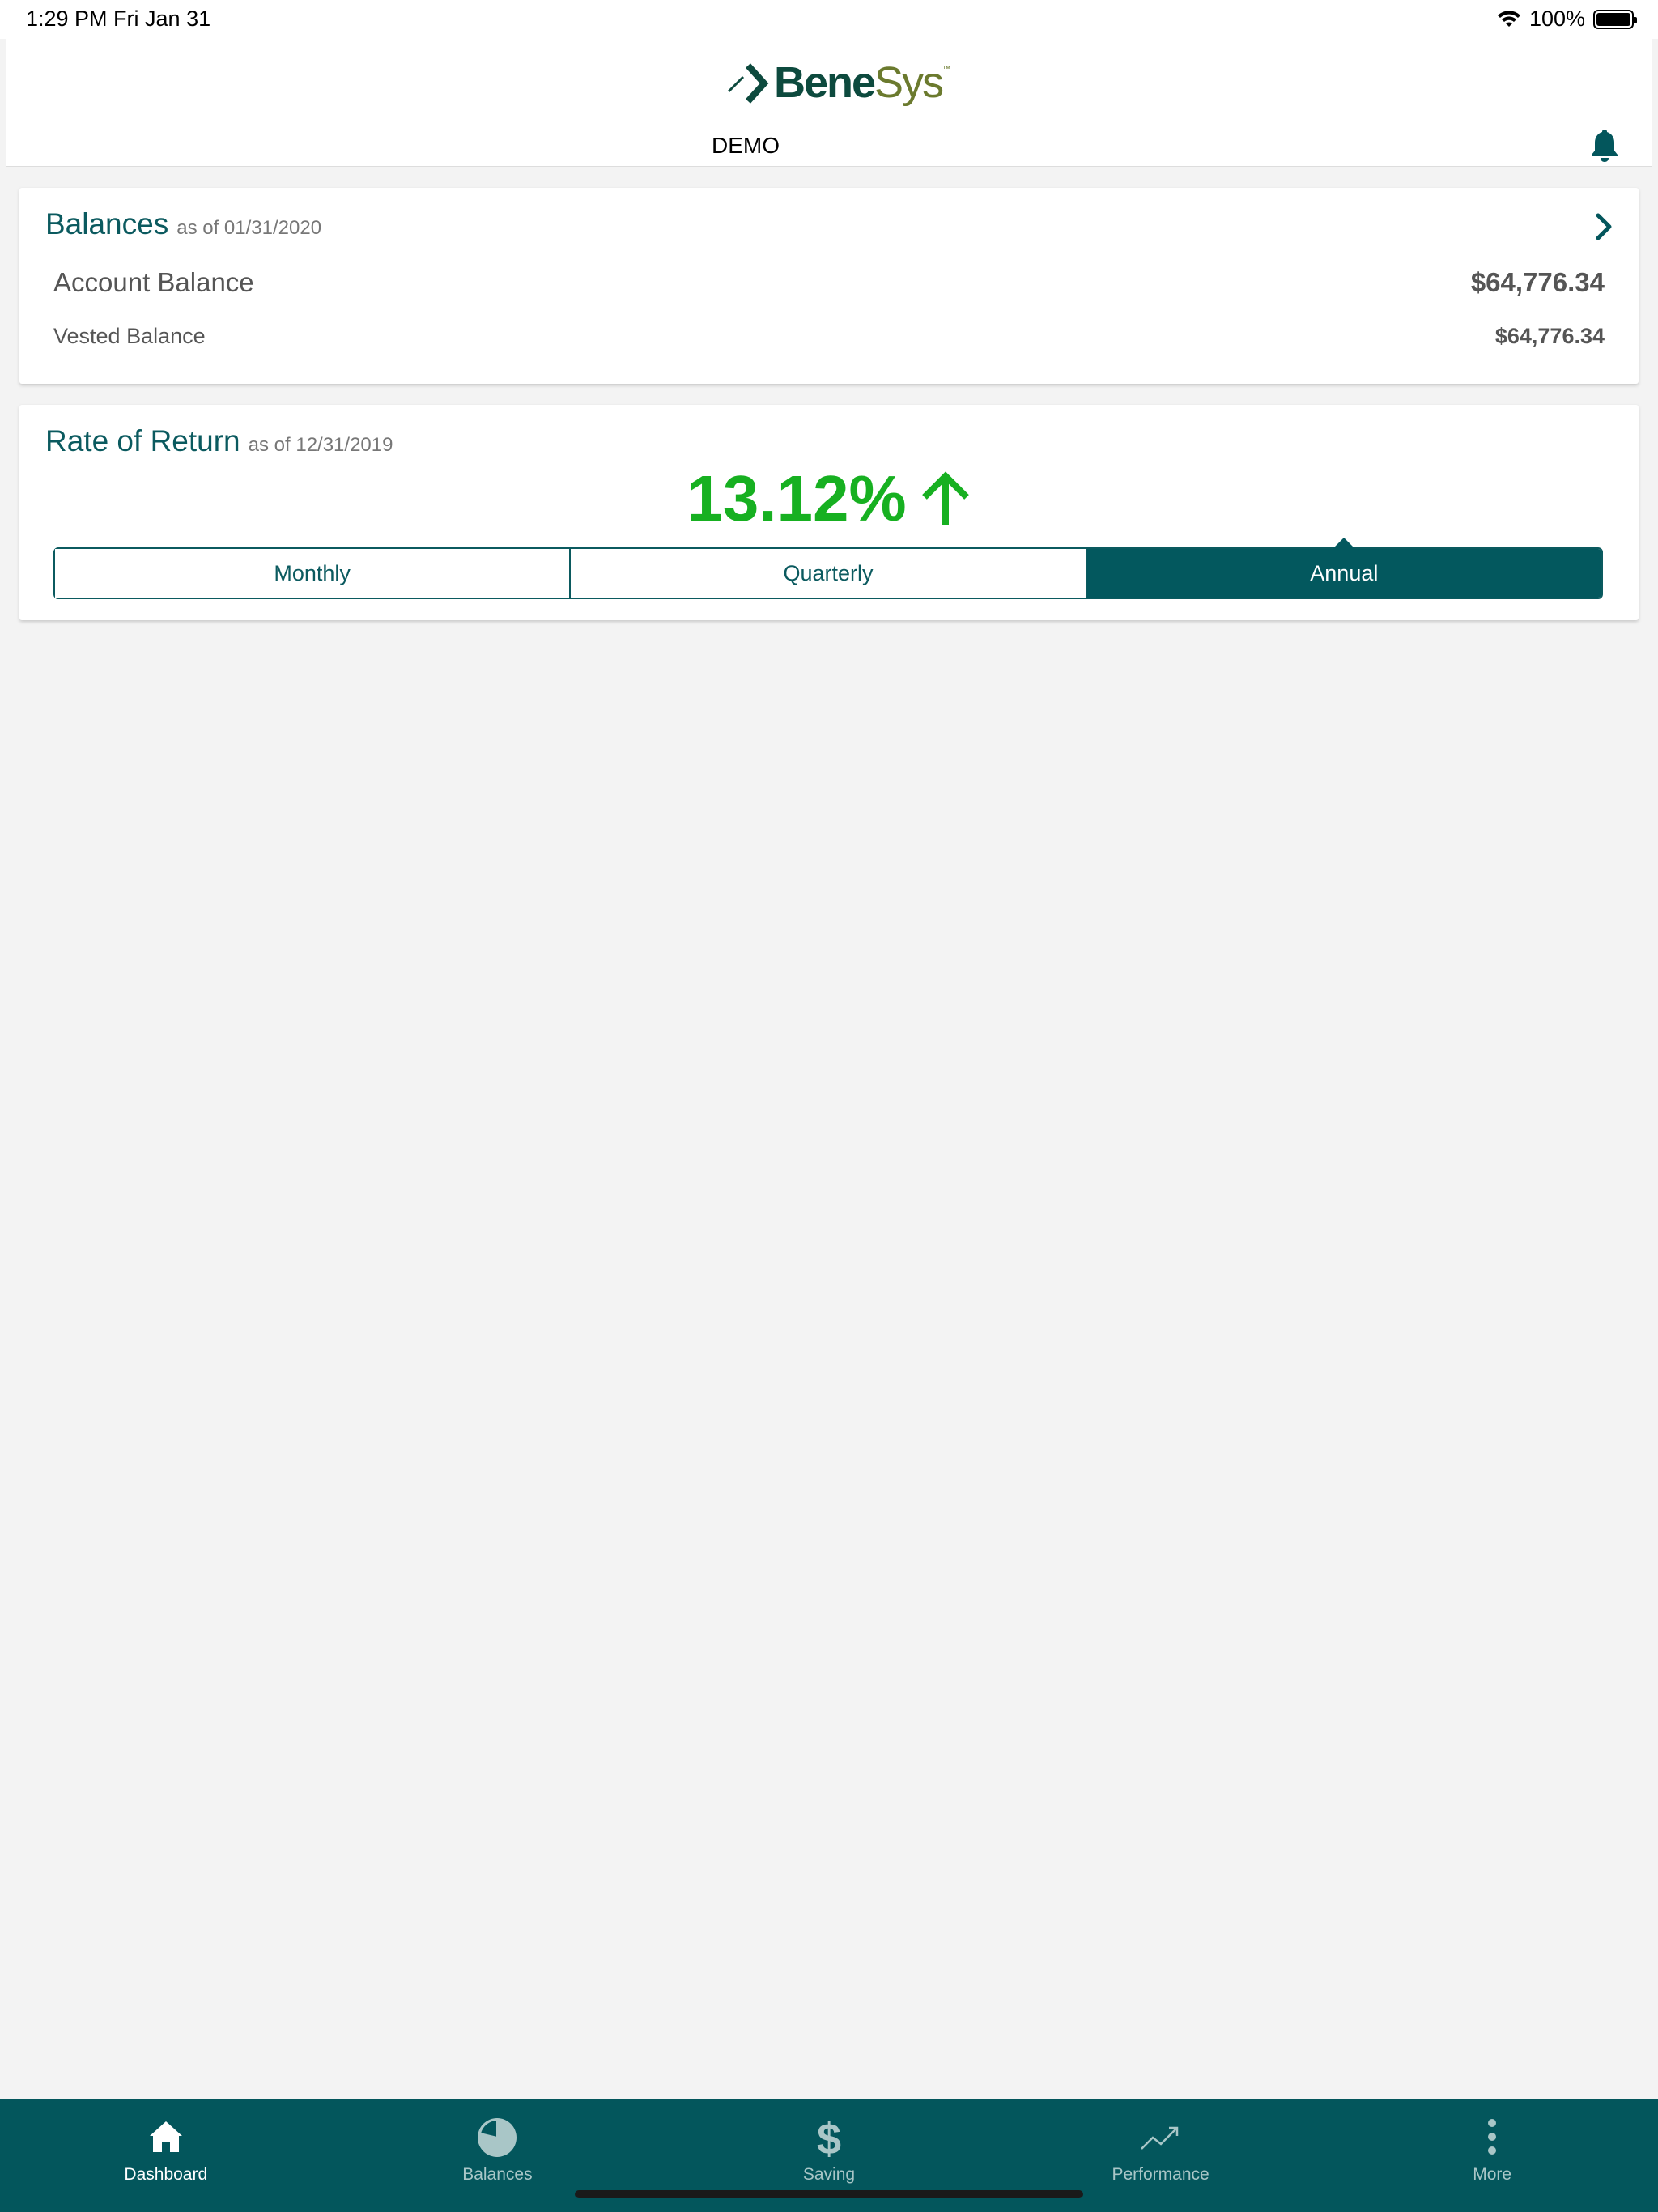 This screenshot has width=1658, height=2212. I want to click on account-balance-label: Account Balance, so click(153, 282).